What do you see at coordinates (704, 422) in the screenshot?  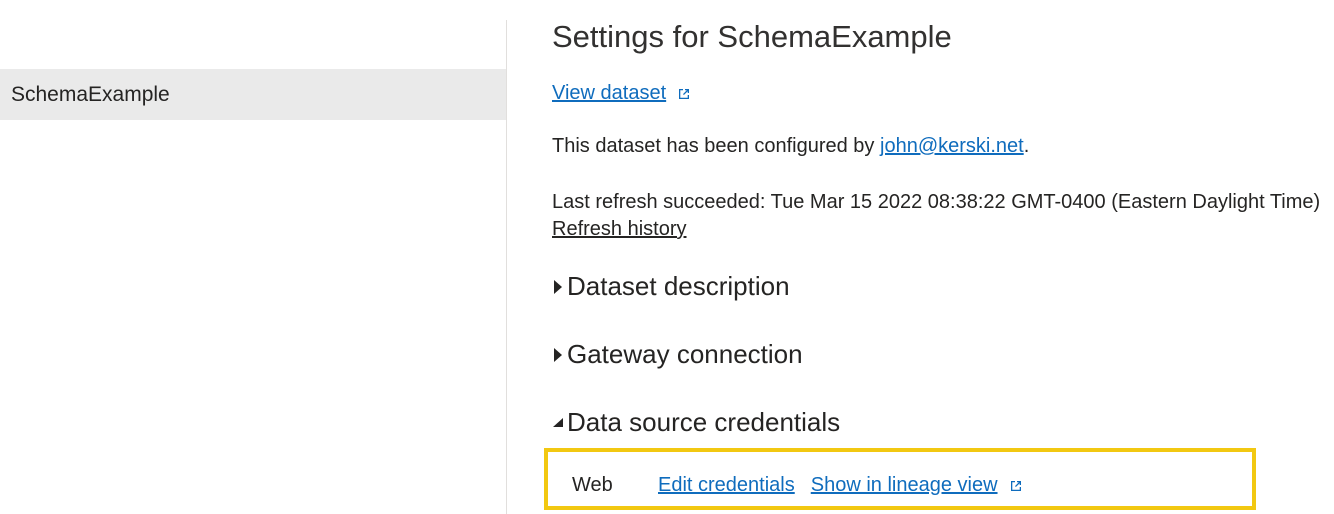 I see `section-data-source-credentials-label: Data source credentials` at bounding box center [704, 422].